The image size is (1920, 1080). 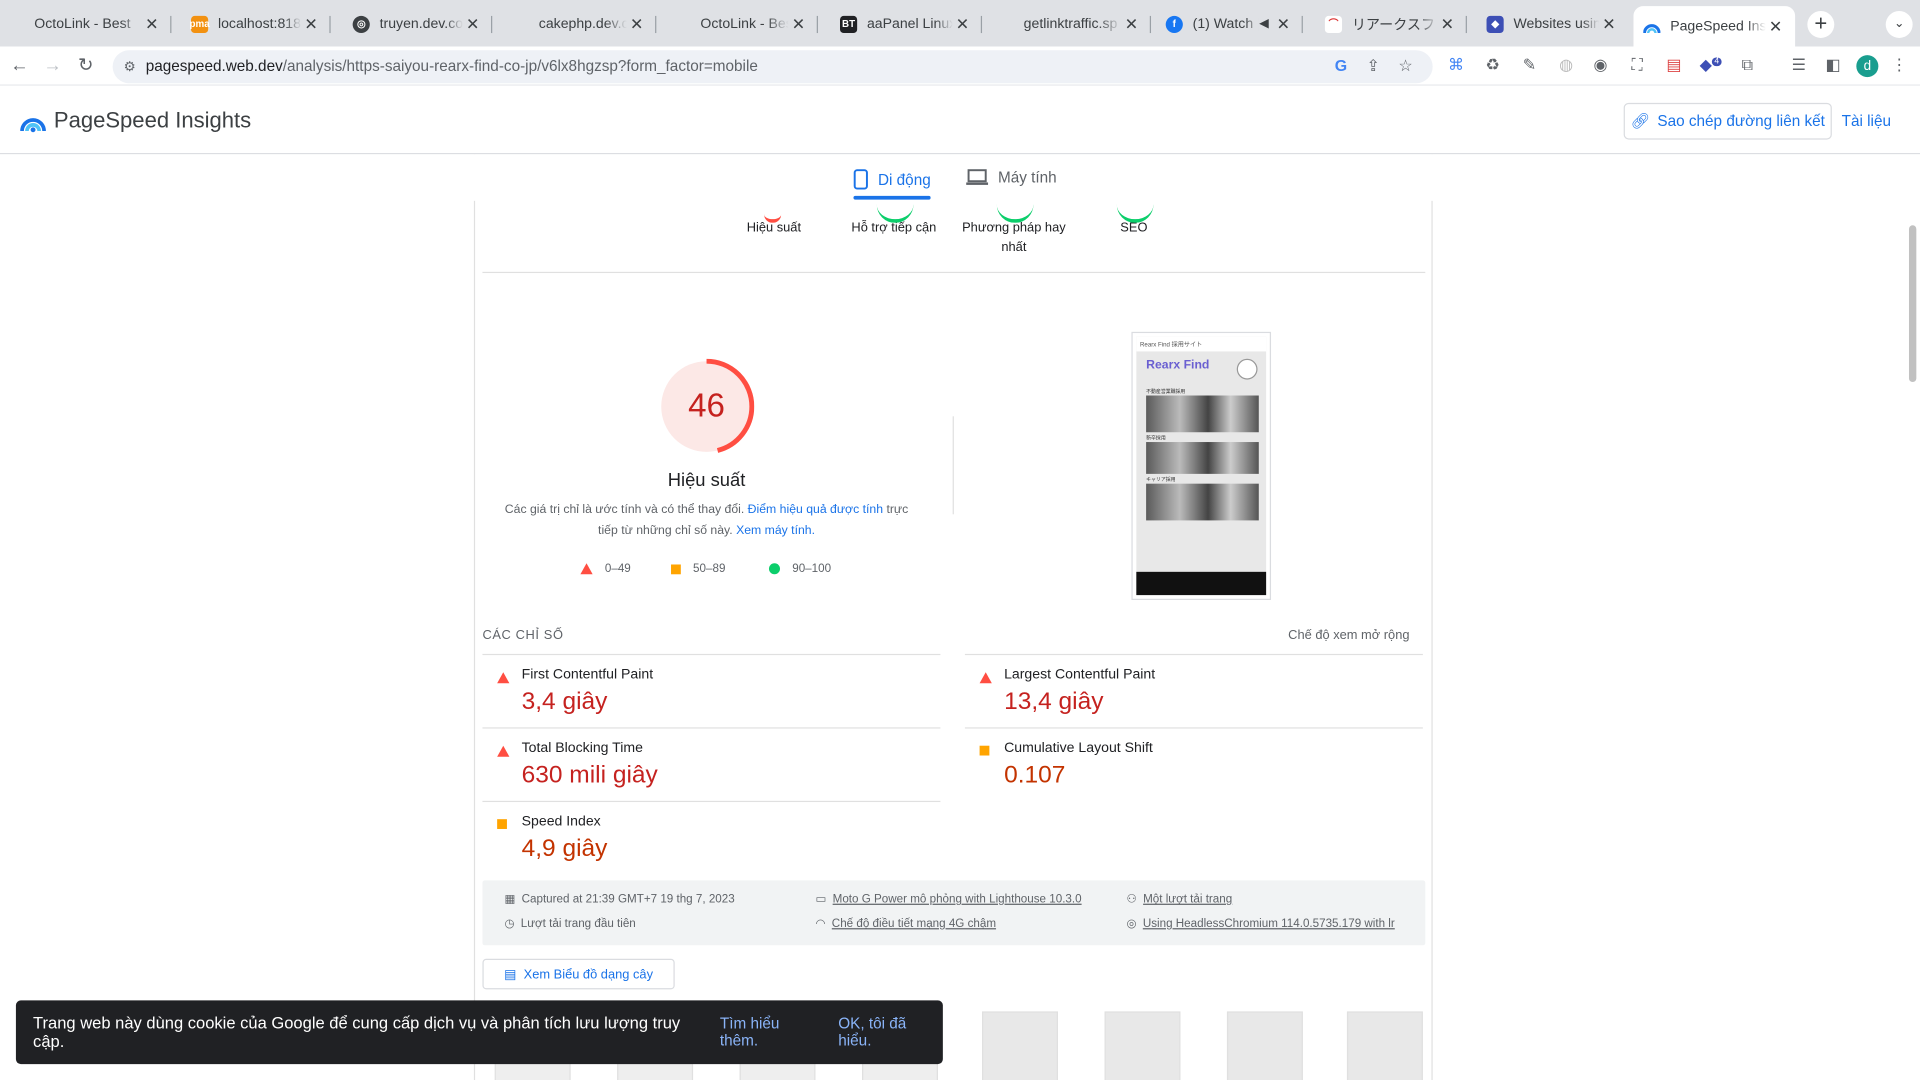 I want to click on docs-link: Tài liệu, so click(x=1866, y=121).